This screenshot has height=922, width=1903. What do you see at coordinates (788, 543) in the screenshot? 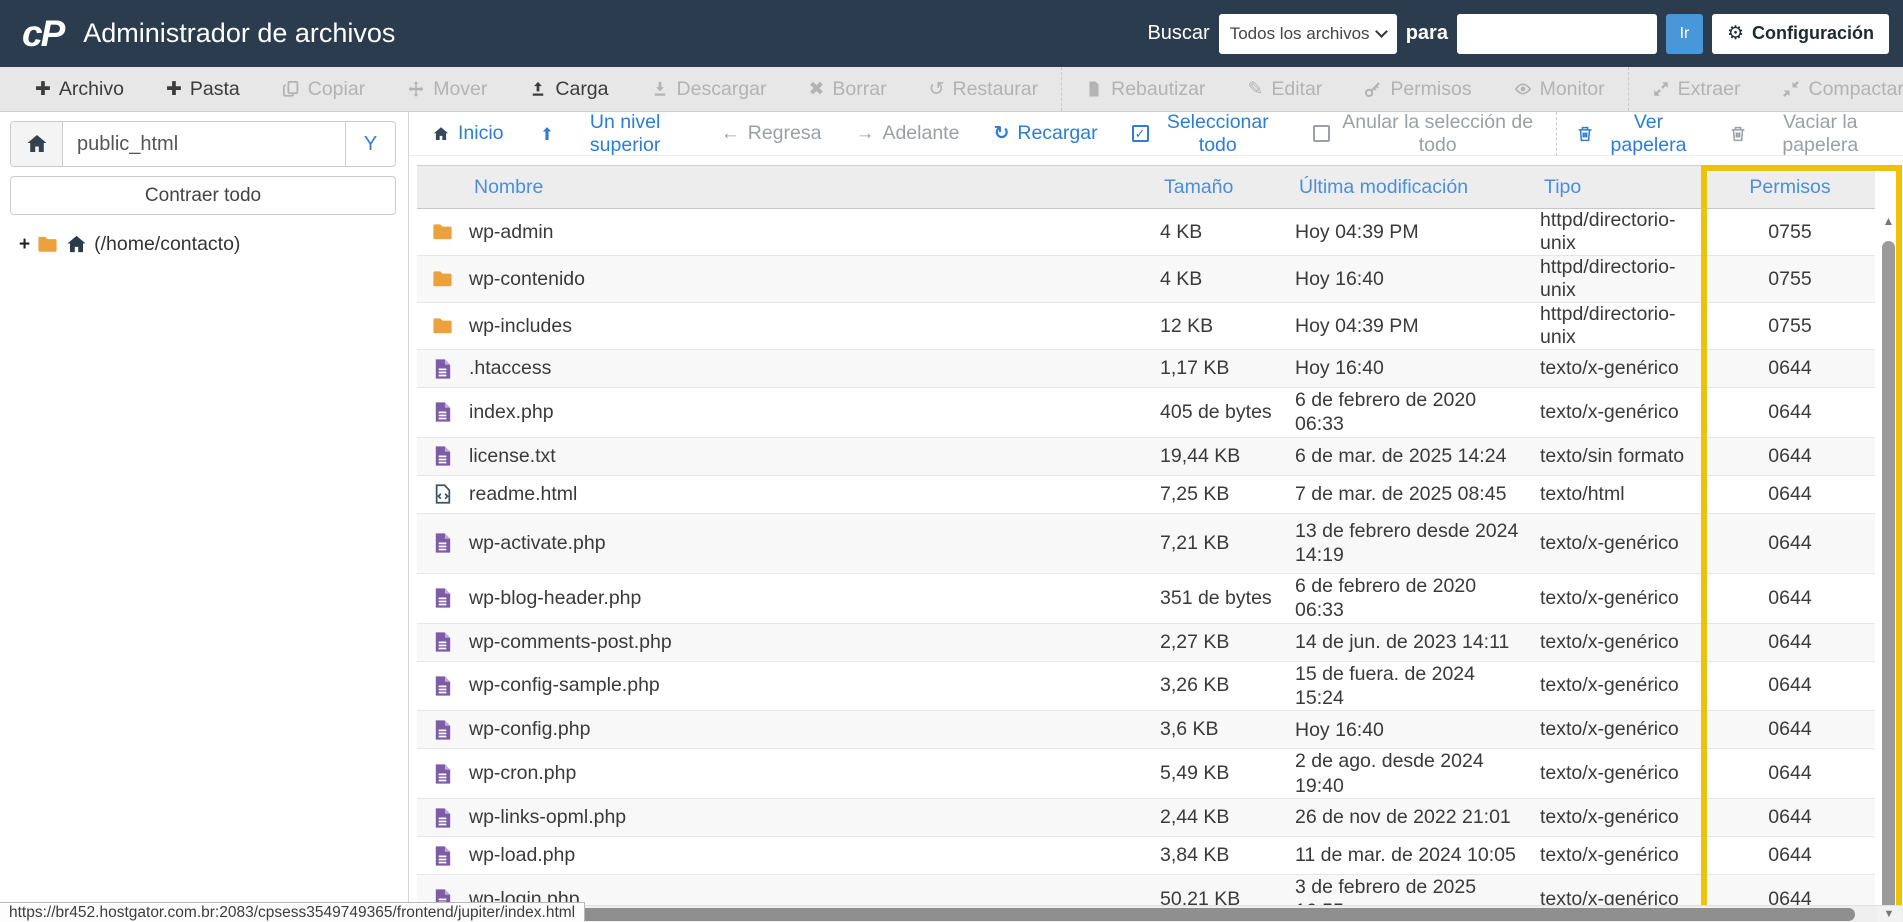
I see `file-name-cell: wp-activate.php` at bounding box center [788, 543].